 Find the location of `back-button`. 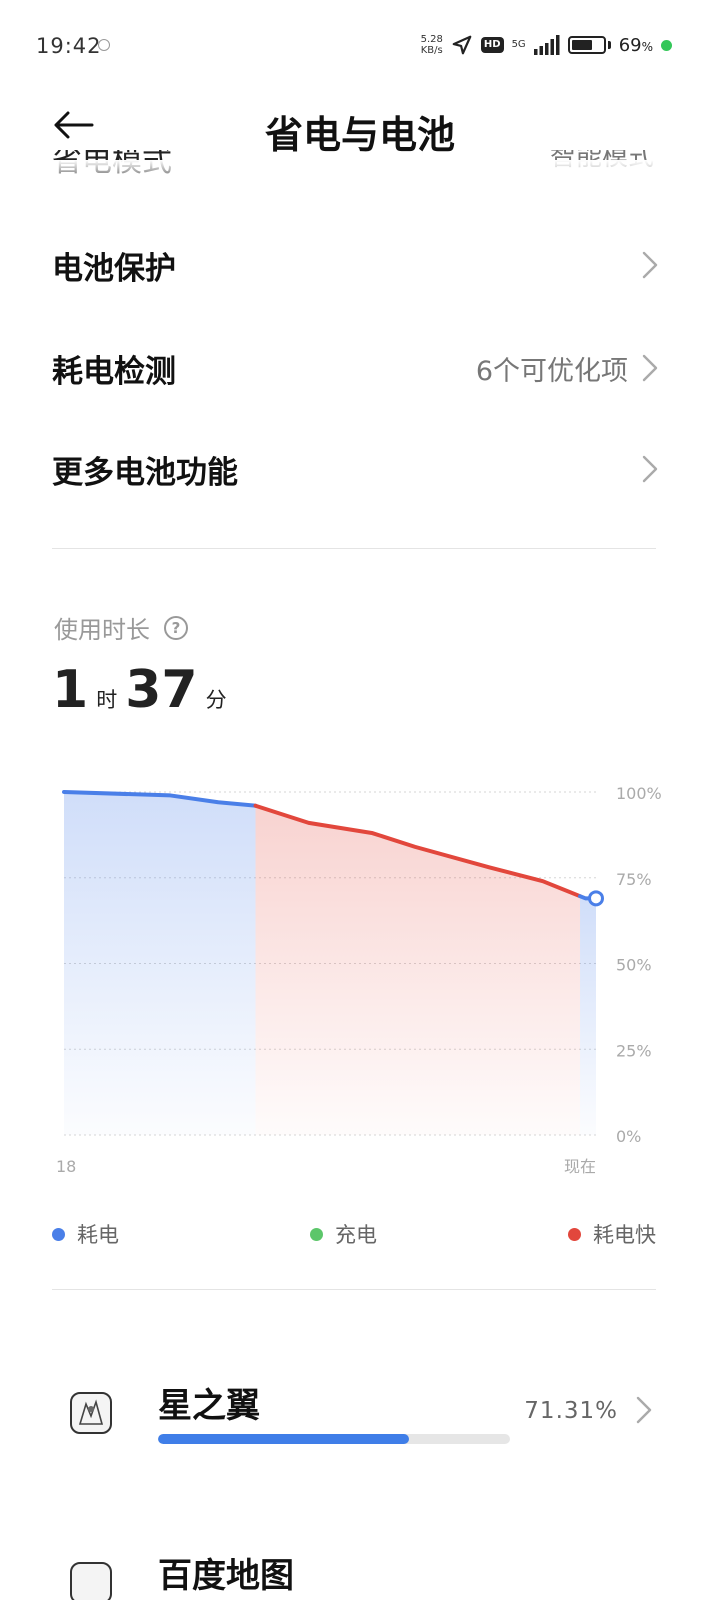

back-button is located at coordinates (73, 125).